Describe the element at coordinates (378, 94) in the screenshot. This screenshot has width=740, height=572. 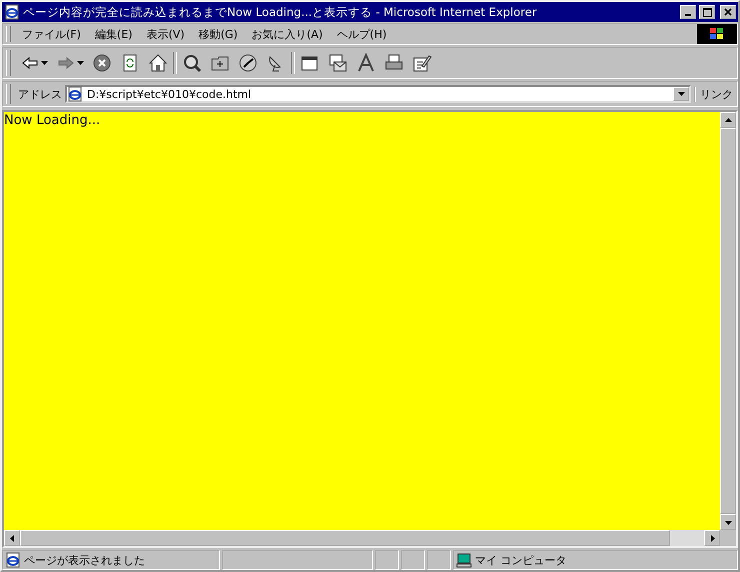
I see `address-field: D:¥script¥etc¥010¥code.html` at that location.